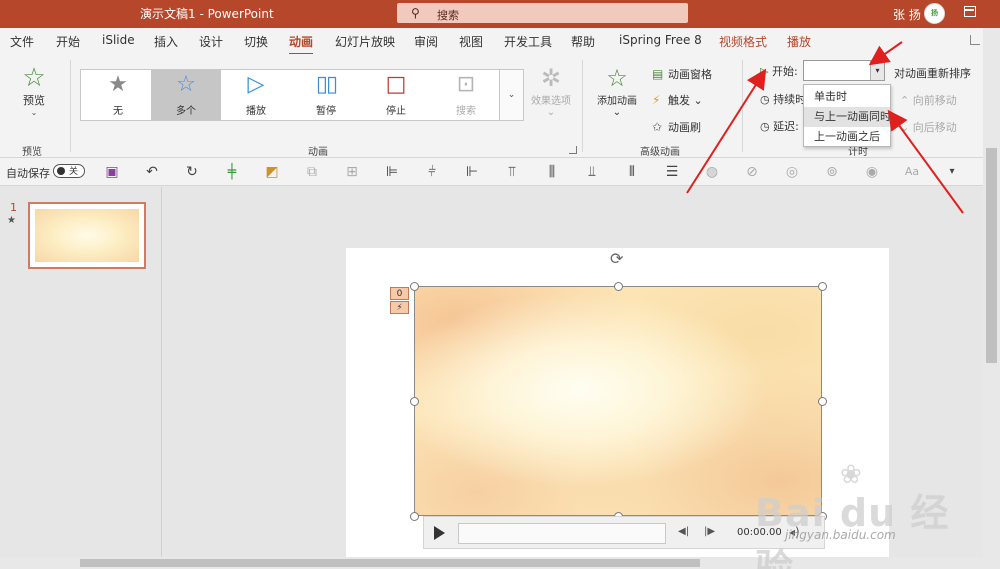  What do you see at coordinates (272, 172) in the screenshot?
I see `select-pane-icon: ◩` at bounding box center [272, 172].